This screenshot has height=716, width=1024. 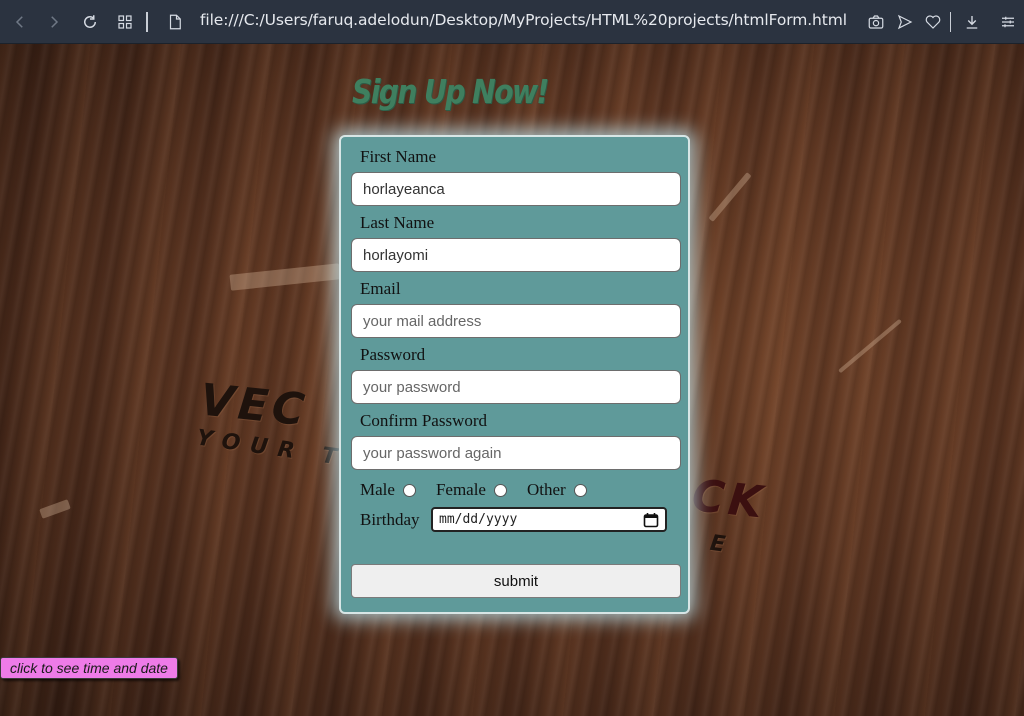 What do you see at coordinates (478, 519) in the screenshot?
I see `date-placeholder: mm/dd/yyyy` at bounding box center [478, 519].